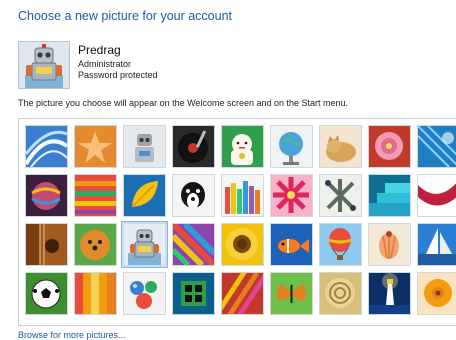 The height and width of the screenshot is (340, 456). I want to click on picture-pink-flower, so click(389, 146).